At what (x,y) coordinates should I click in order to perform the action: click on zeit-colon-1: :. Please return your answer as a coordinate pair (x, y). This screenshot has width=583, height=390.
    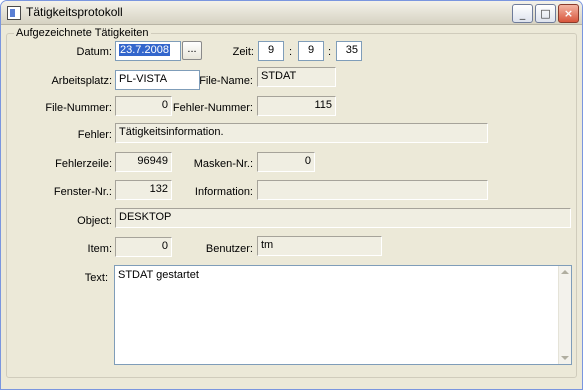
    Looking at the image, I should click on (291, 52).